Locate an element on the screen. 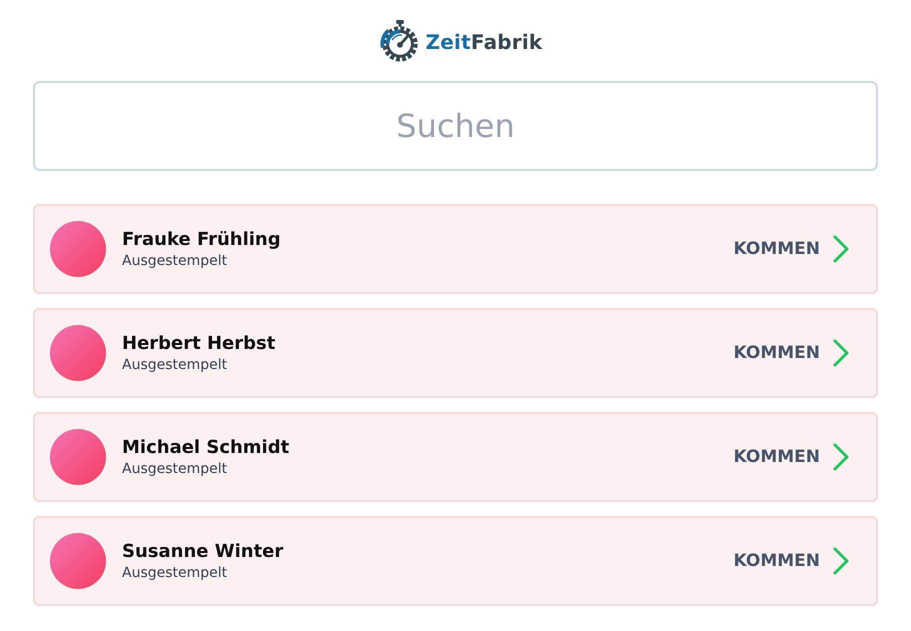  employee-card: Susanne Winter Ausgestempelt KOMMEN is located at coordinates (455, 561).